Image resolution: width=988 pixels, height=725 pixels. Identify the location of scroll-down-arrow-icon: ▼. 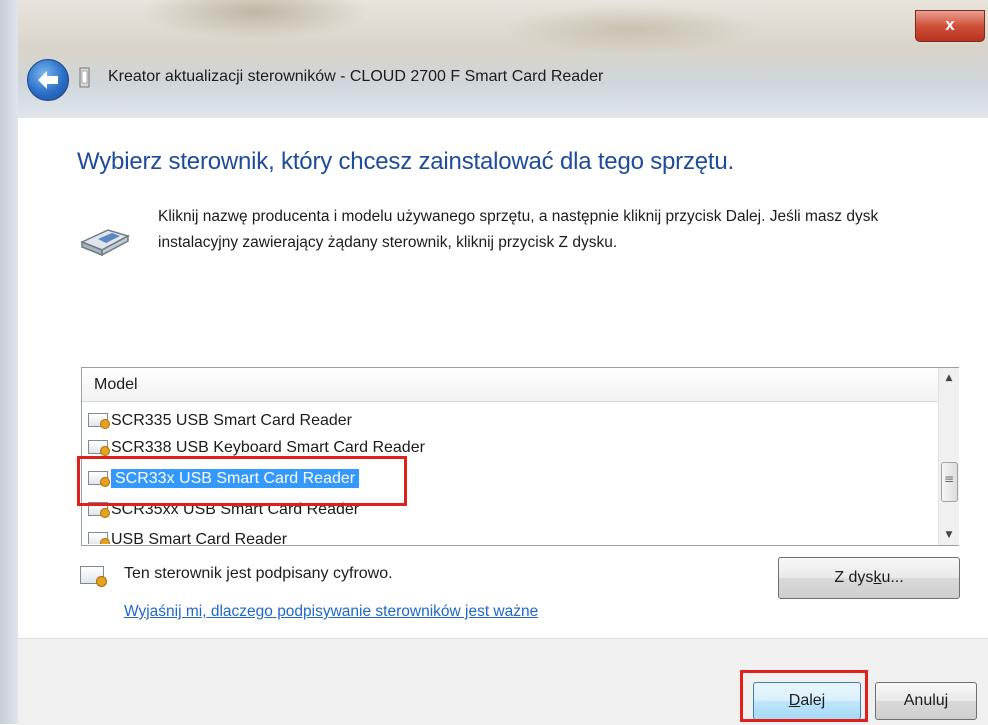
(949, 535).